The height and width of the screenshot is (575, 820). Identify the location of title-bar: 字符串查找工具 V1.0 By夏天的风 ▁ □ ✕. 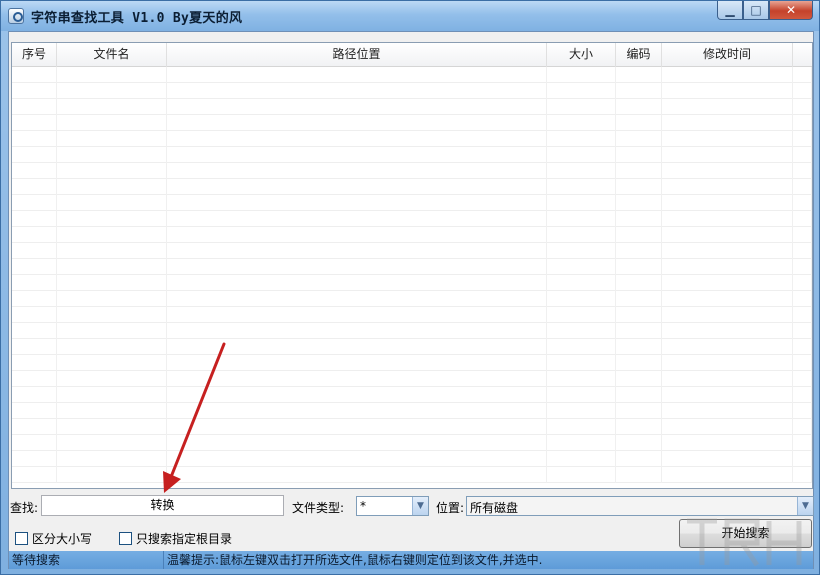
(410, 16).